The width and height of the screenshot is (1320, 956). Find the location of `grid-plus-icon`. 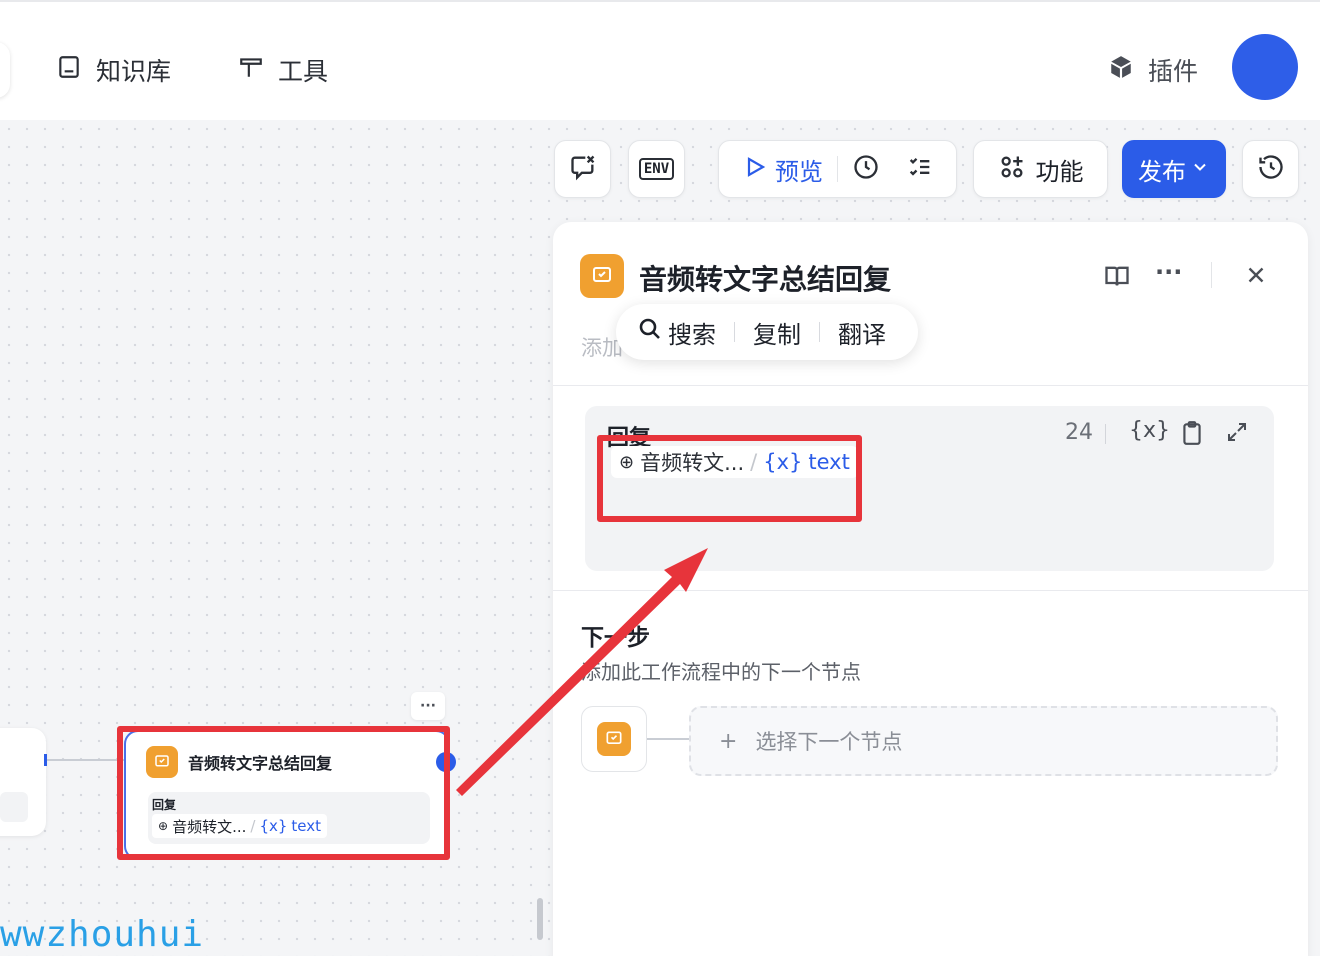

grid-plus-icon is located at coordinates (1012, 169).